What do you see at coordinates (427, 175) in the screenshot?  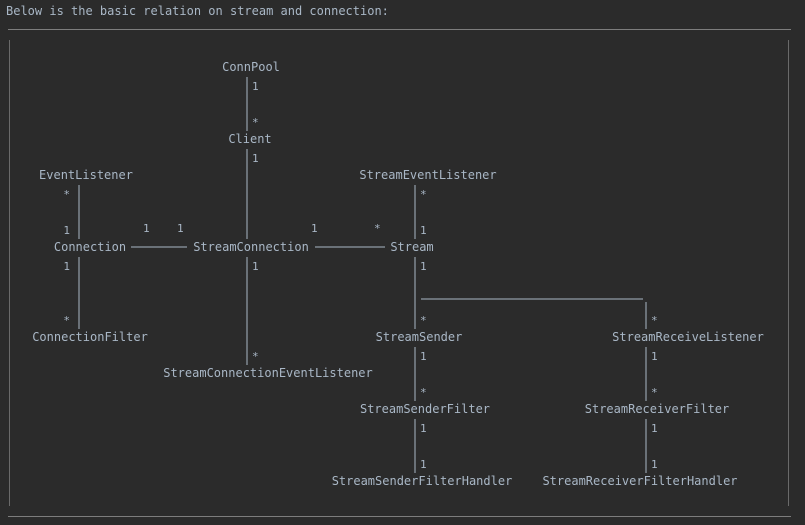 I see `node-stream-event-listener: StreamEventListener` at bounding box center [427, 175].